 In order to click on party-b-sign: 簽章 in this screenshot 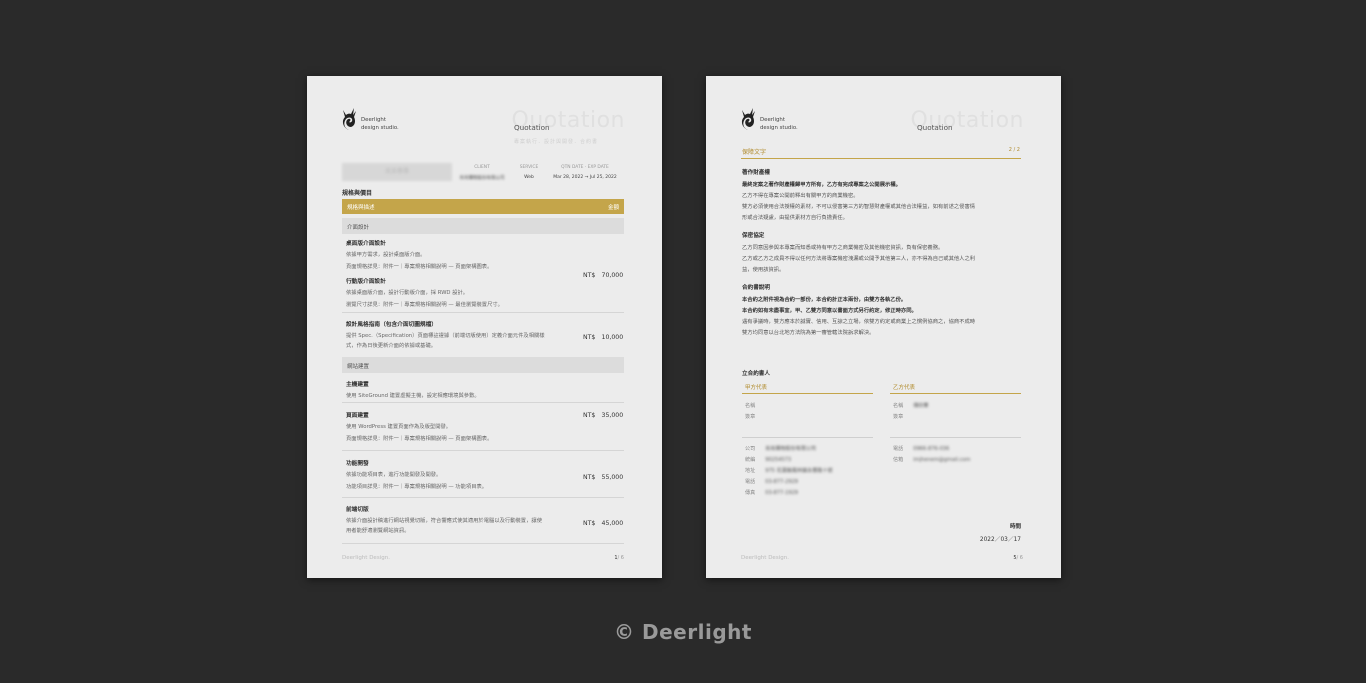, I will do `click(898, 416)`.